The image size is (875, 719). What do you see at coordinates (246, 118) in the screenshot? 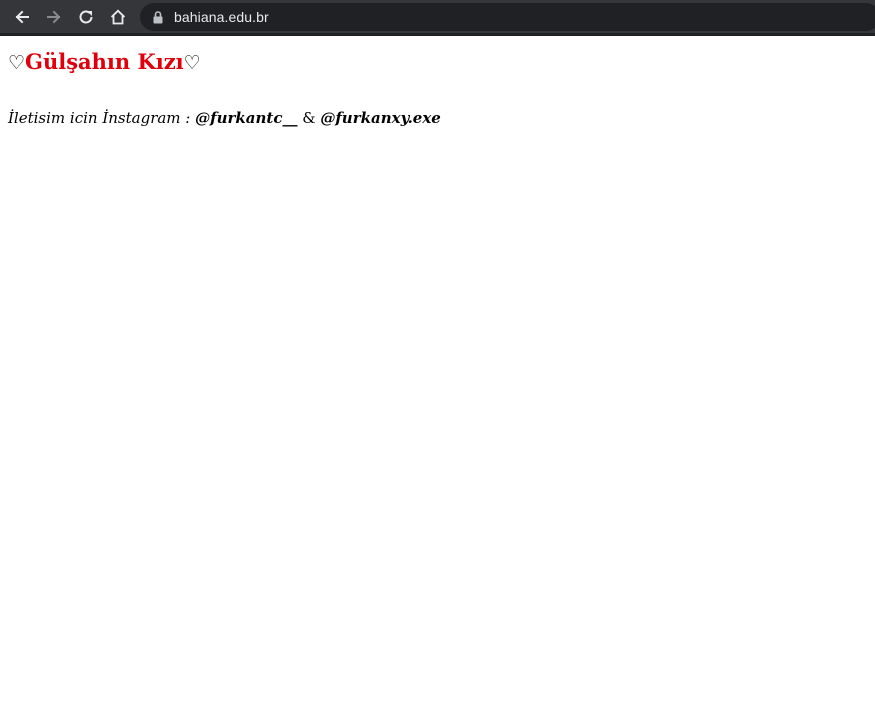
I see `instagram-handle-1: @furkantc__` at bounding box center [246, 118].